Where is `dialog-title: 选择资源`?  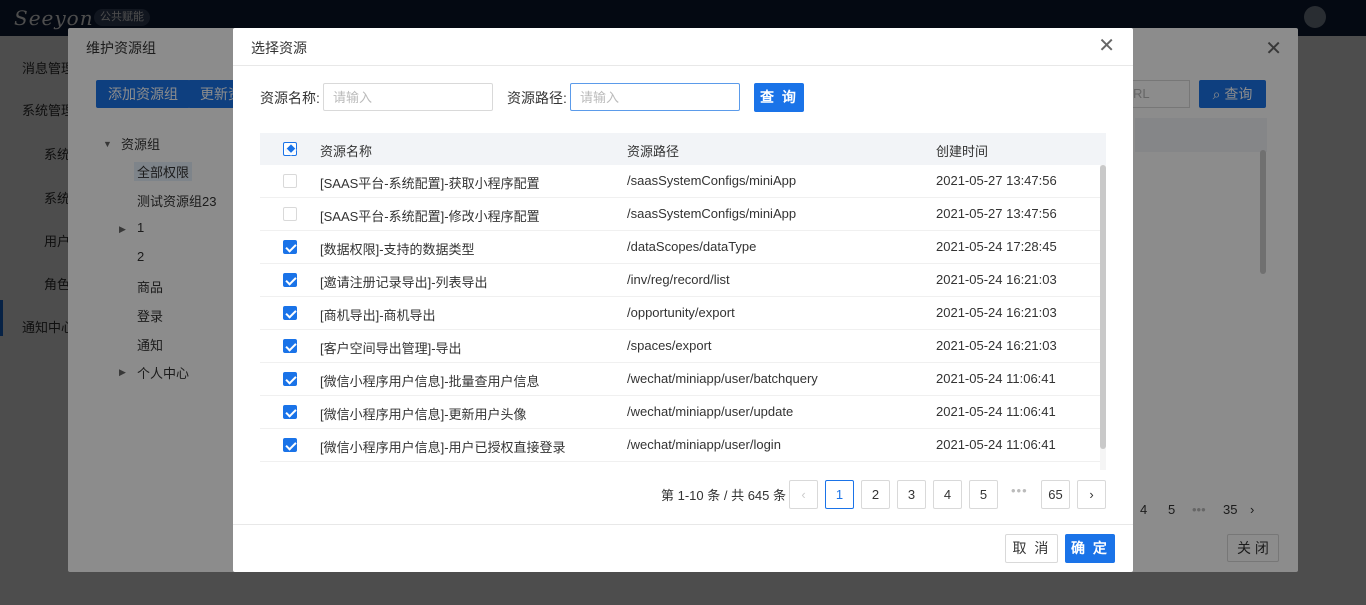
dialog-title: 选择资源 is located at coordinates (279, 48).